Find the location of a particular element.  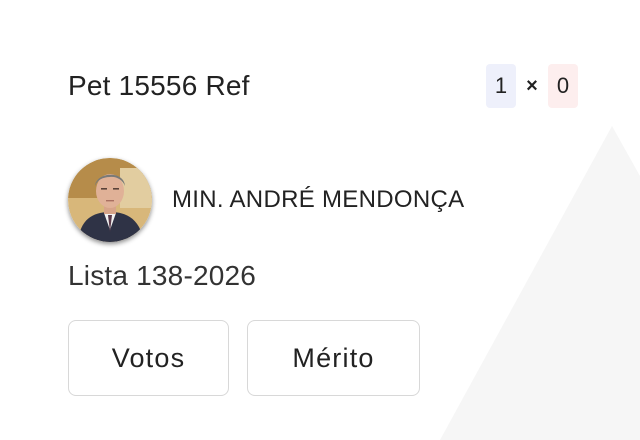

minister-avatar is located at coordinates (110, 200).